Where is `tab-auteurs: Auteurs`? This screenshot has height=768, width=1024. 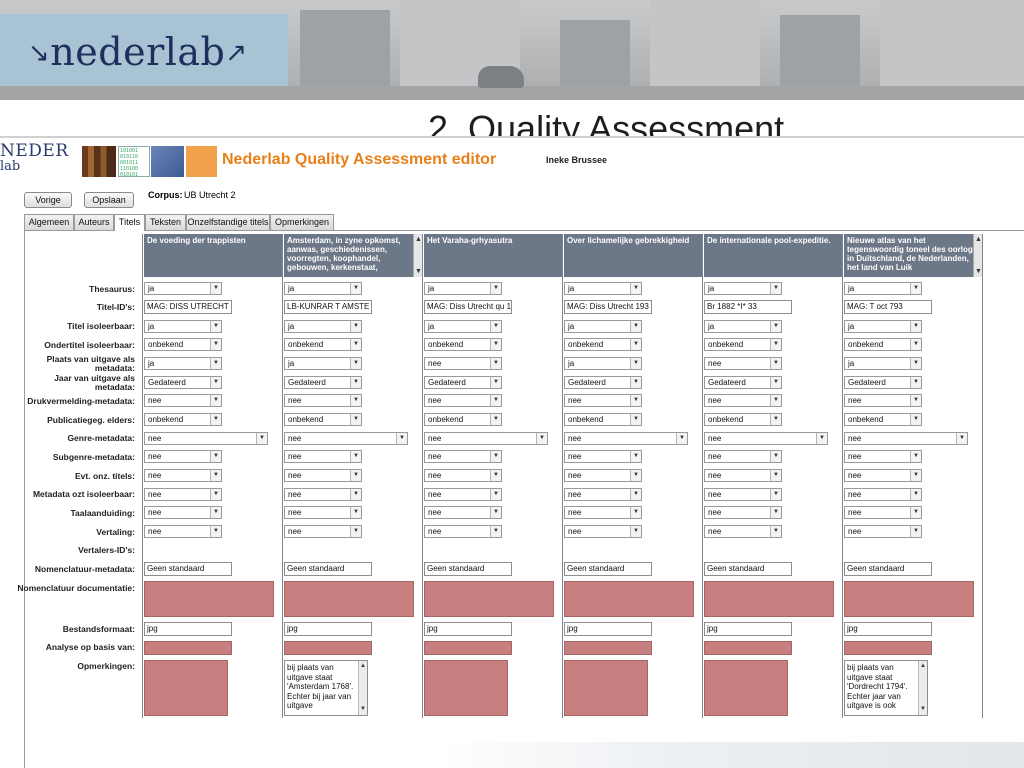 tab-auteurs: Auteurs is located at coordinates (94, 222).